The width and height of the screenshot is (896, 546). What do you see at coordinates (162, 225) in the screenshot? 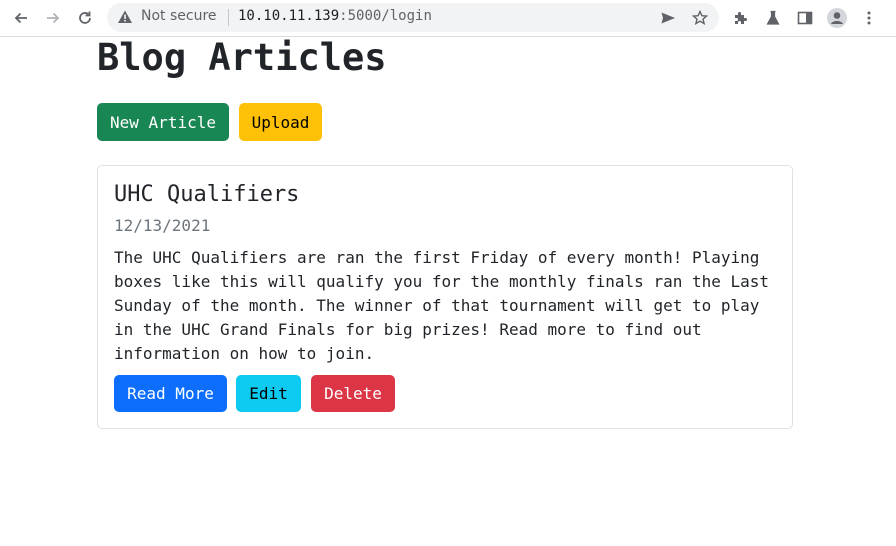
I see `article-date: 12/13/2021` at bounding box center [162, 225].